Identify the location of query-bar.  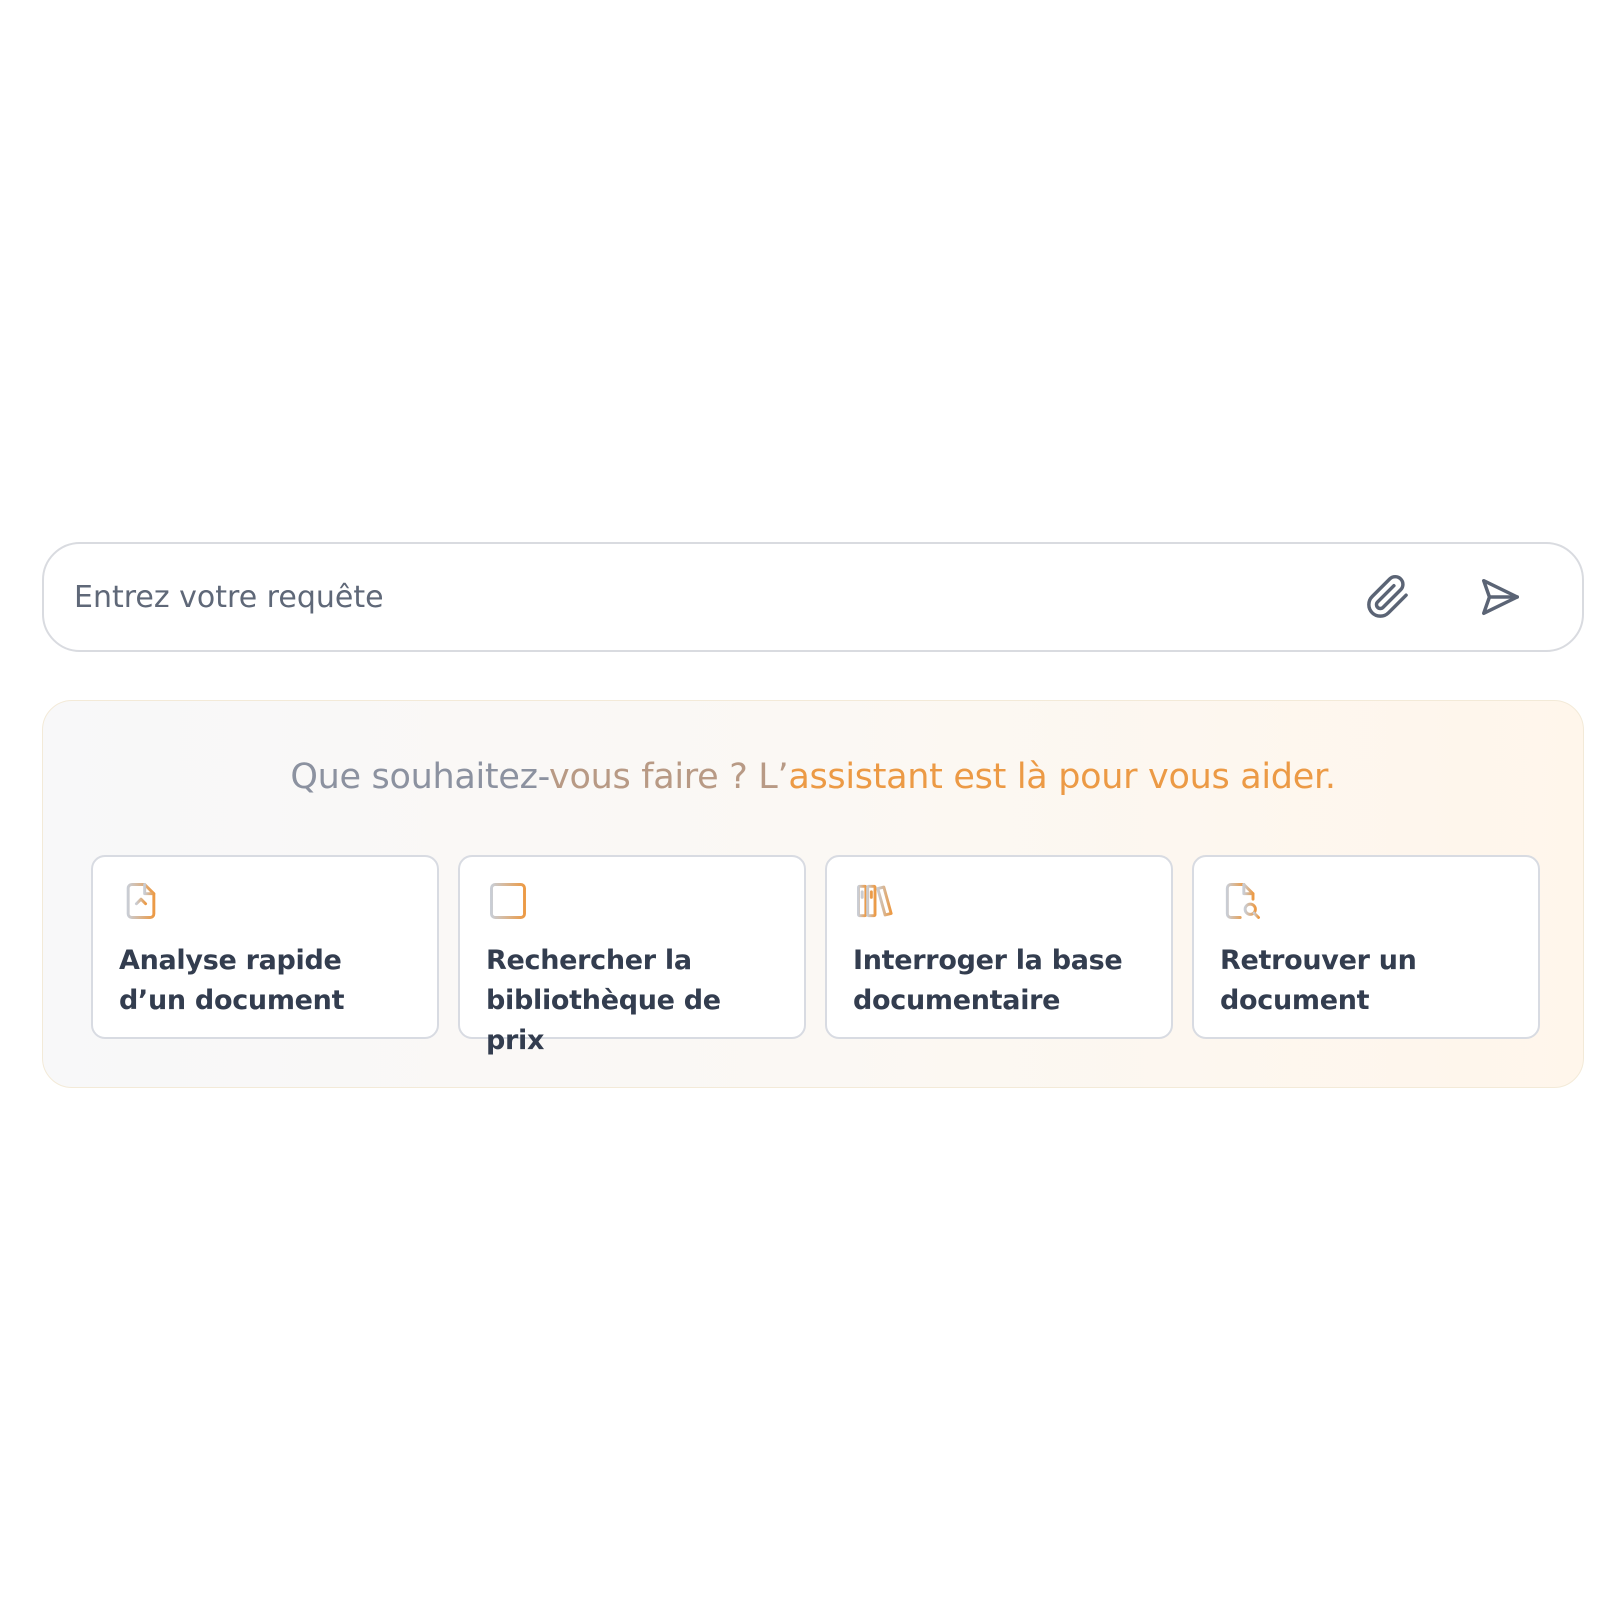
(813, 597).